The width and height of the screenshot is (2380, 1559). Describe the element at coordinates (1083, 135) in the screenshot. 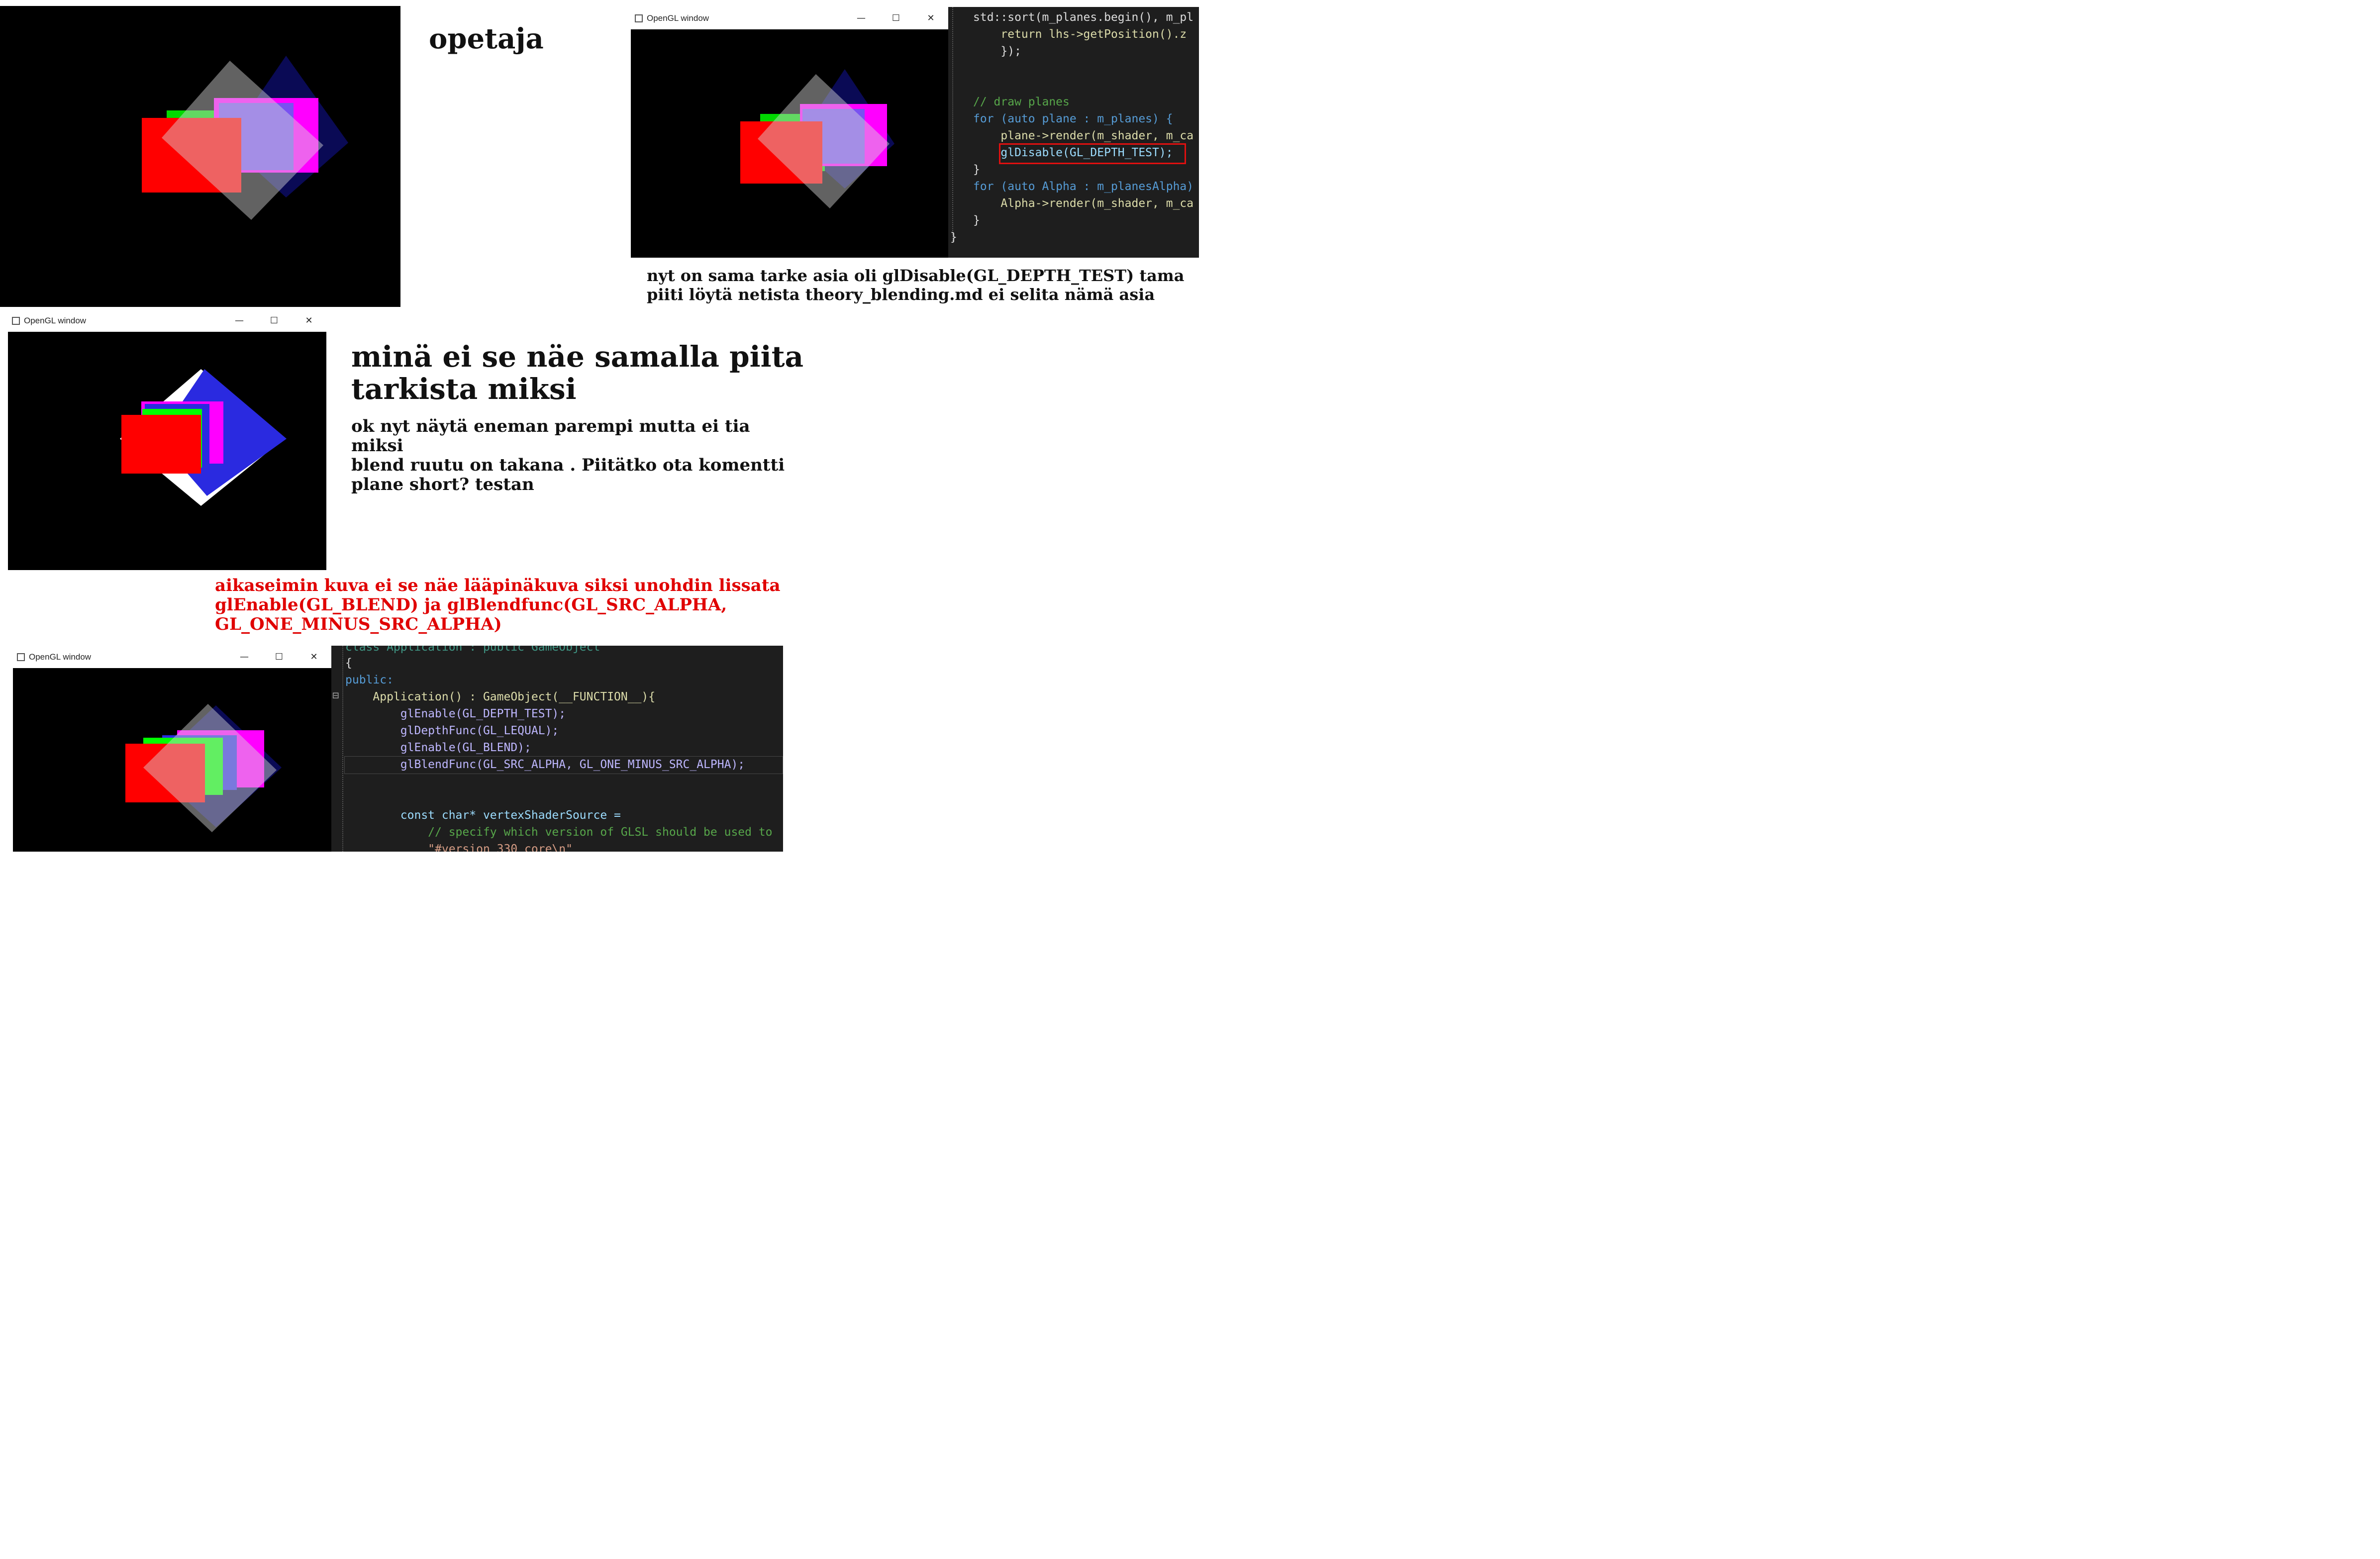

I see `code-line: plane->render(m_shader, m_ca` at that location.